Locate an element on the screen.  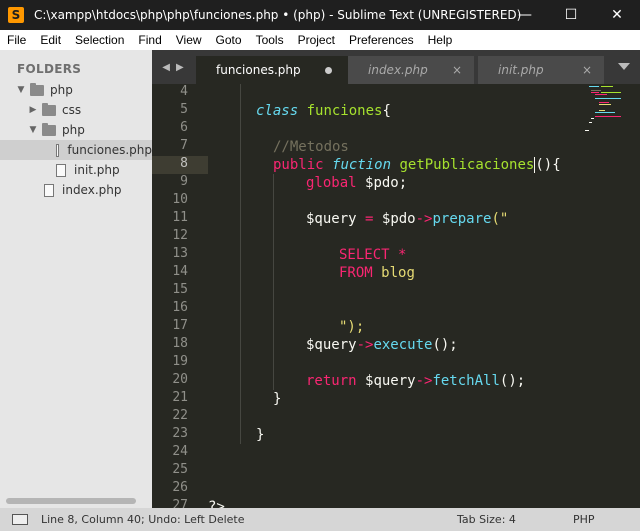
line-number: 7 is located at coordinates (184, 145).